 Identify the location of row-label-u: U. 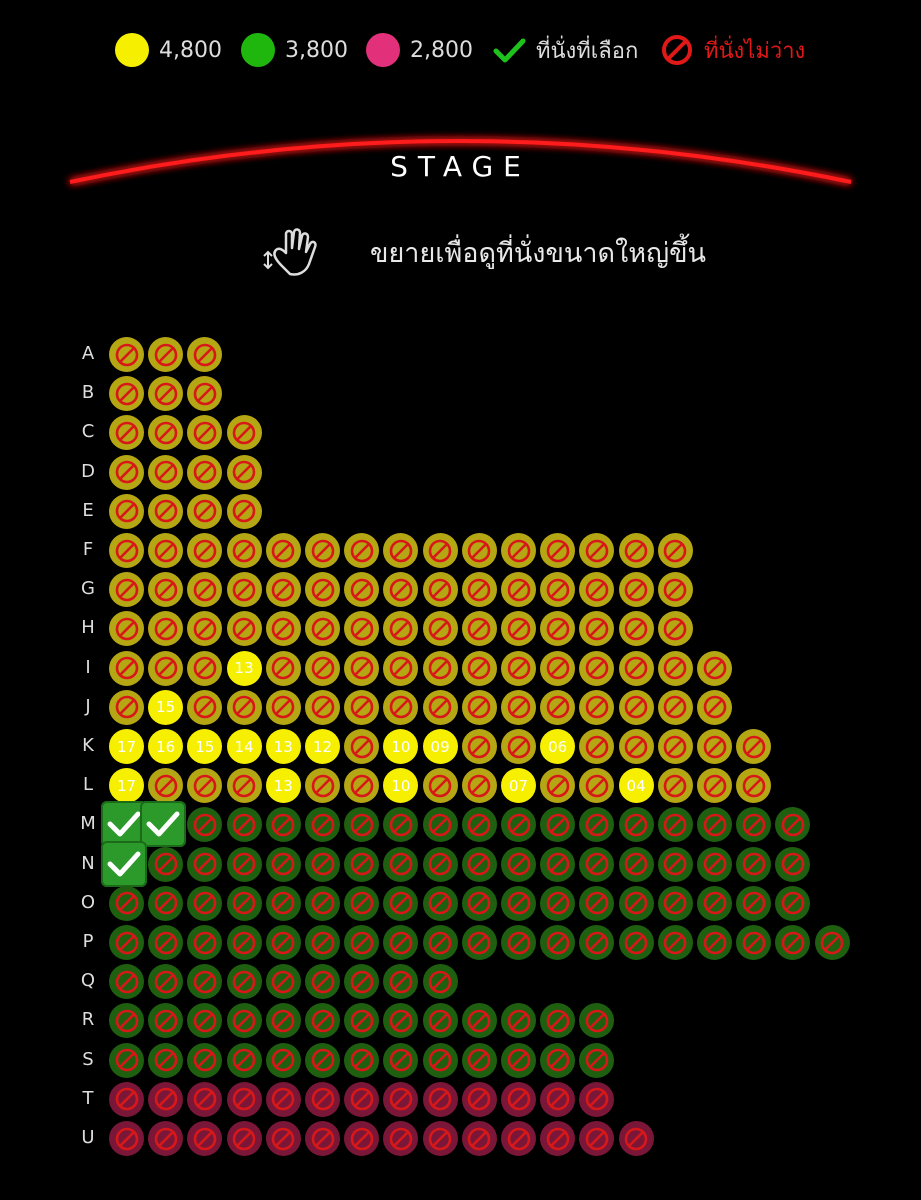
(88, 1137).